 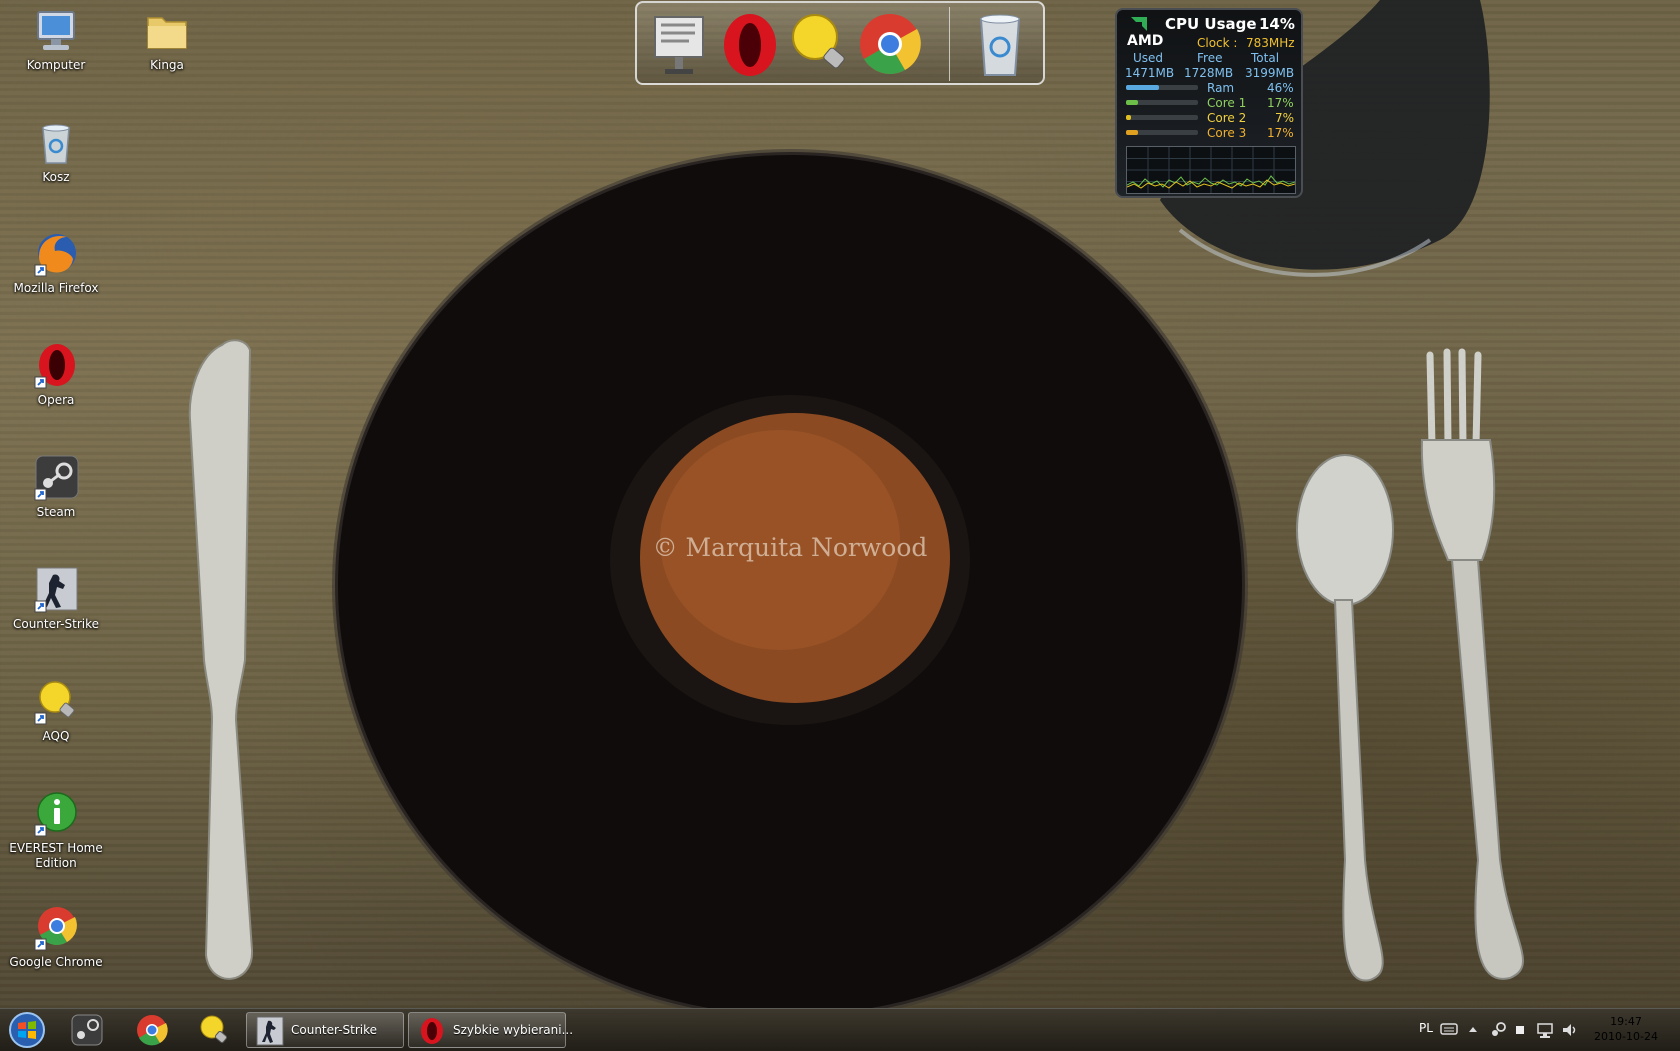 I want to click on wallpaper-watermark: © Marquita Norwood, so click(x=790, y=547).